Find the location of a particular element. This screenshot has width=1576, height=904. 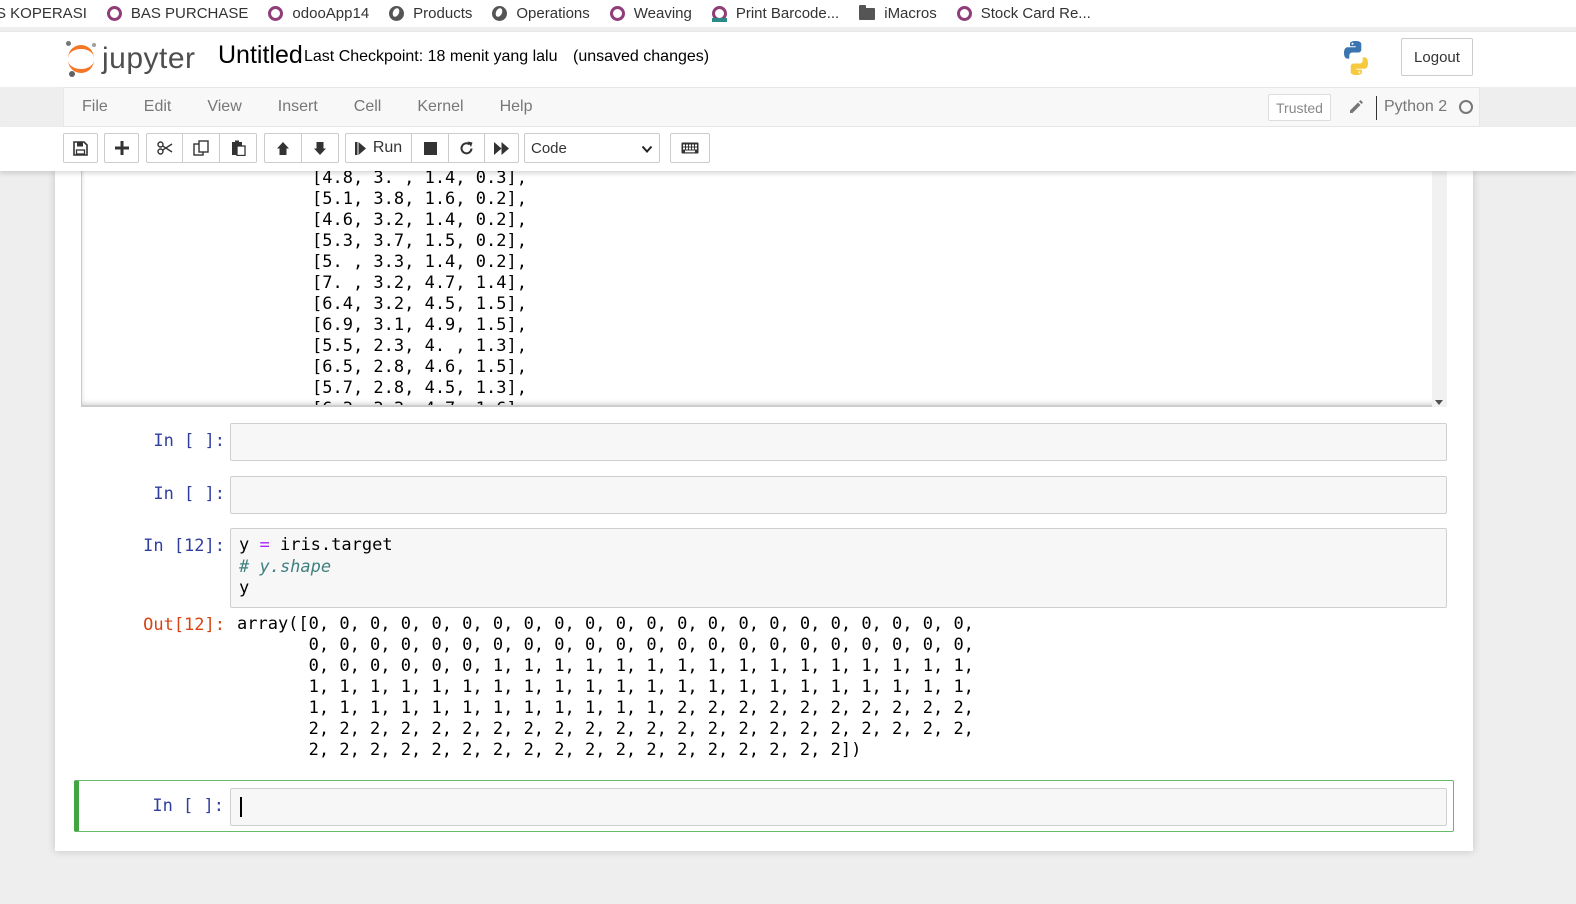

main-toolbar: Run Code is located at coordinates (788, 149).